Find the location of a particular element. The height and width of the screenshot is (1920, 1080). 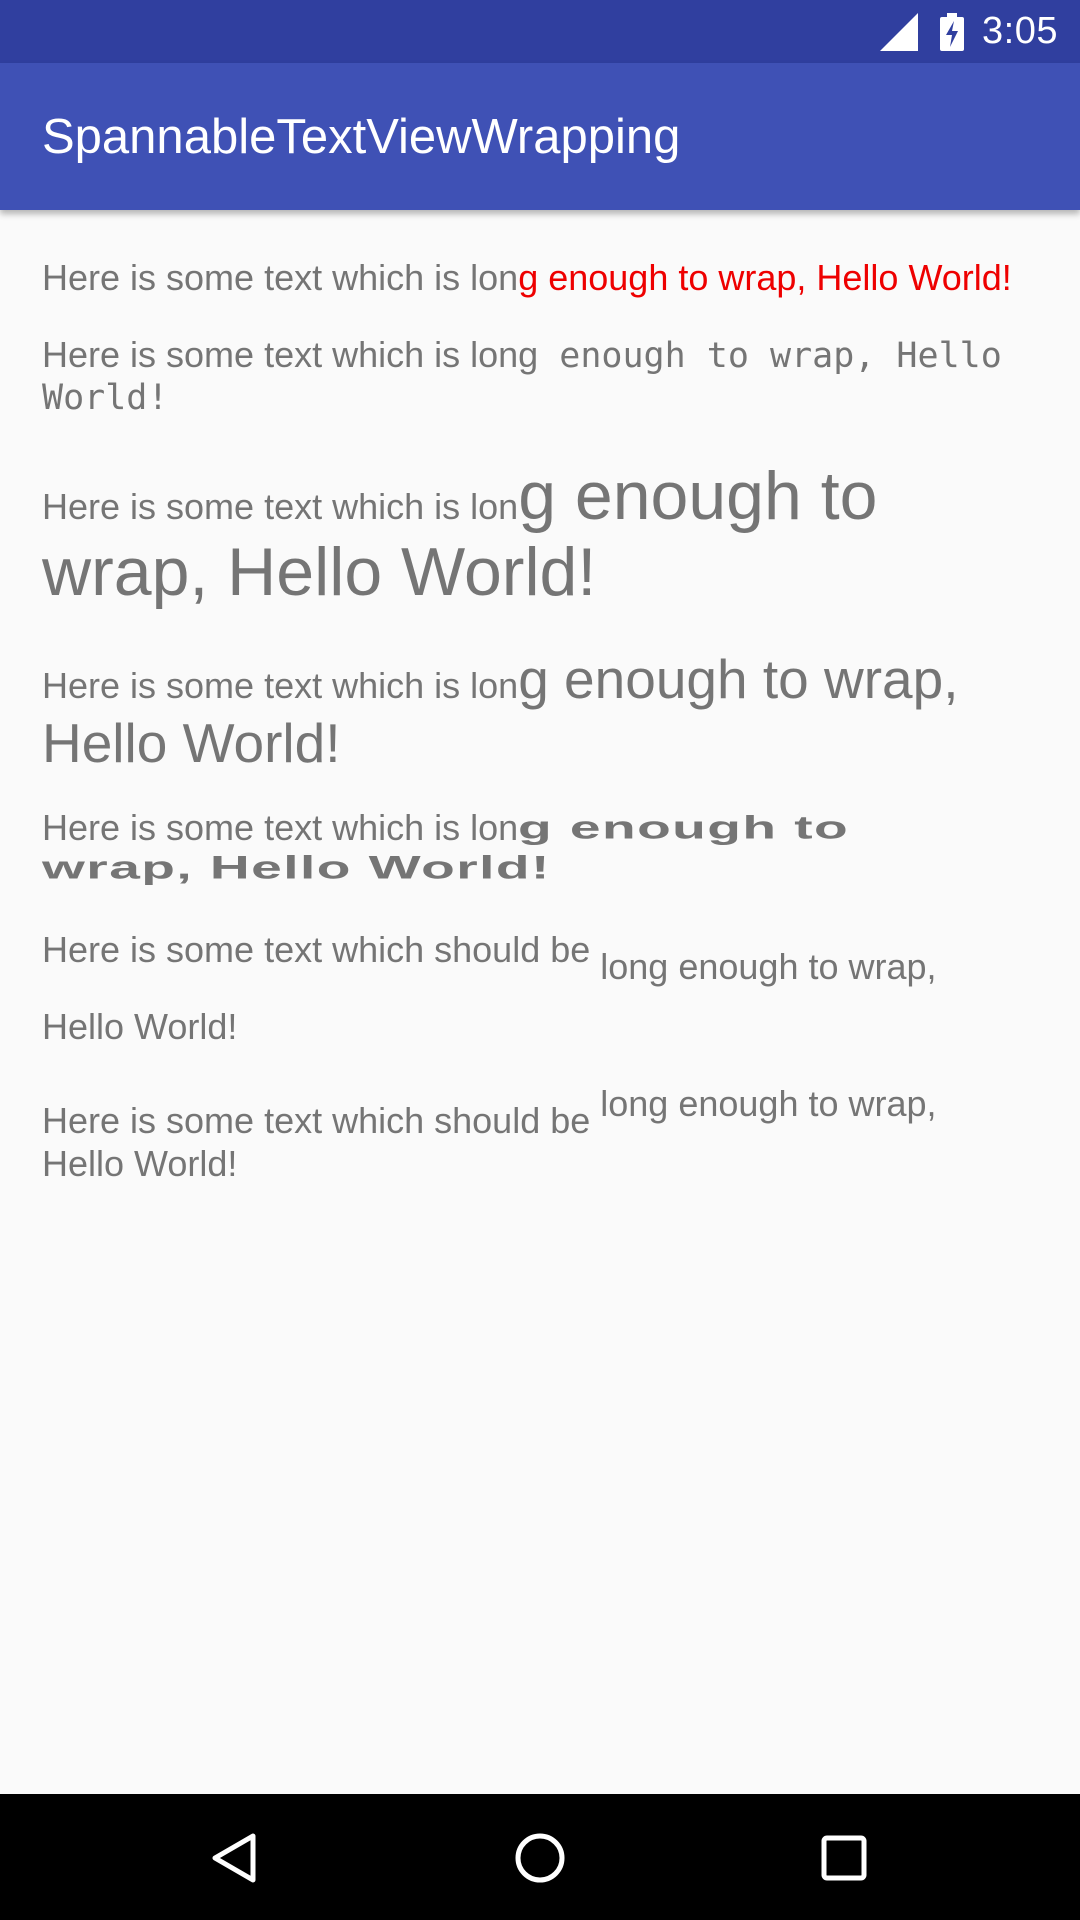

app-title: SpannableTextViewWrapping is located at coordinates (361, 137).